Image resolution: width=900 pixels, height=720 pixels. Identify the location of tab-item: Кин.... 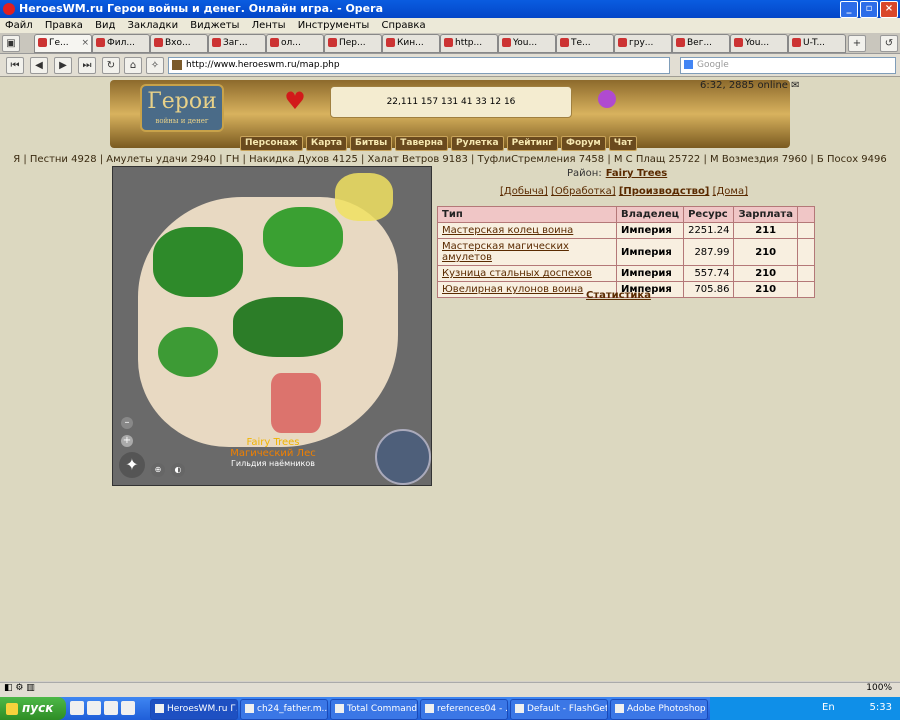
(411, 43).